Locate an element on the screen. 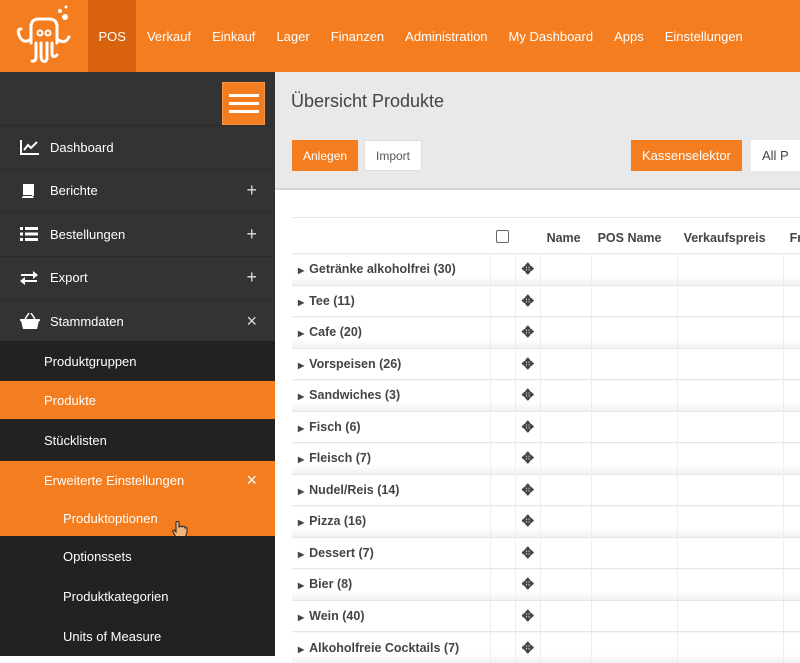 This screenshot has height=663, width=800. table-row-group: ▶Wein (40) ✥ is located at coordinates (546, 616).